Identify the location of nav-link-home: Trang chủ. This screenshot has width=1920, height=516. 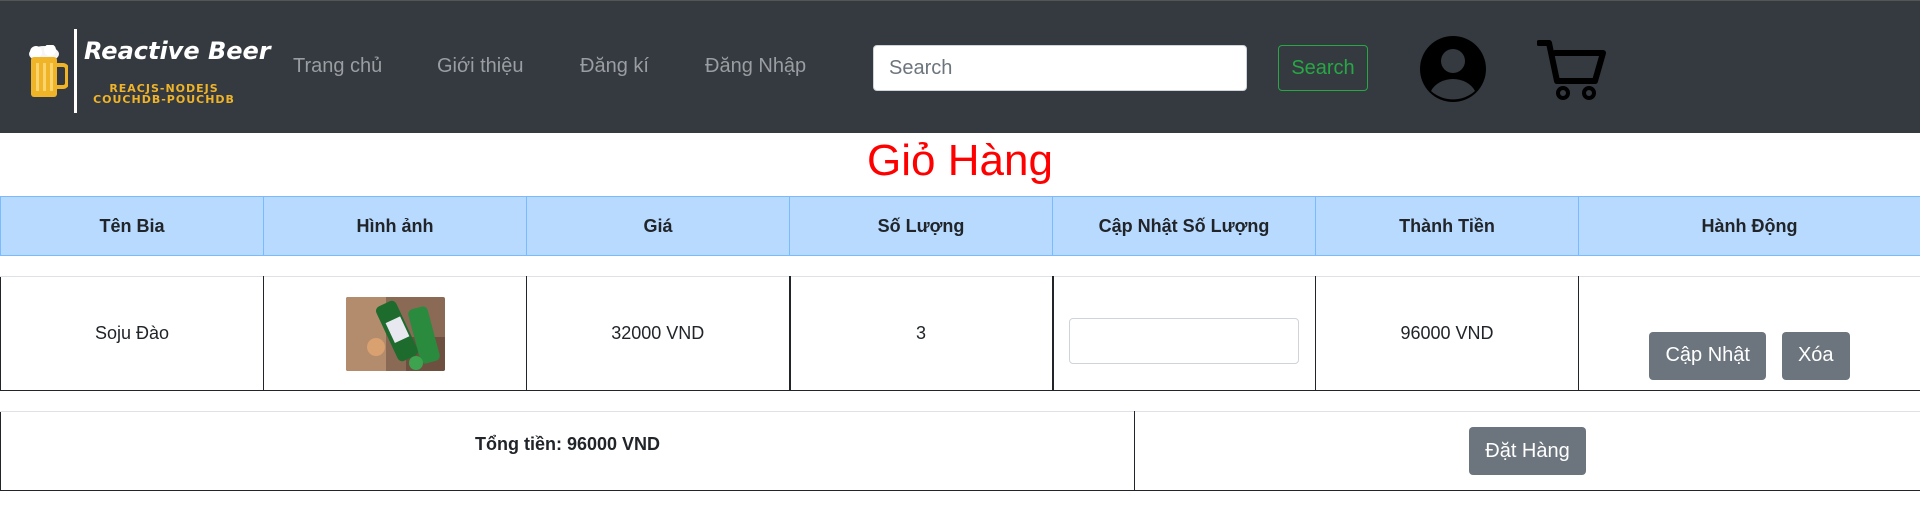
(337, 66).